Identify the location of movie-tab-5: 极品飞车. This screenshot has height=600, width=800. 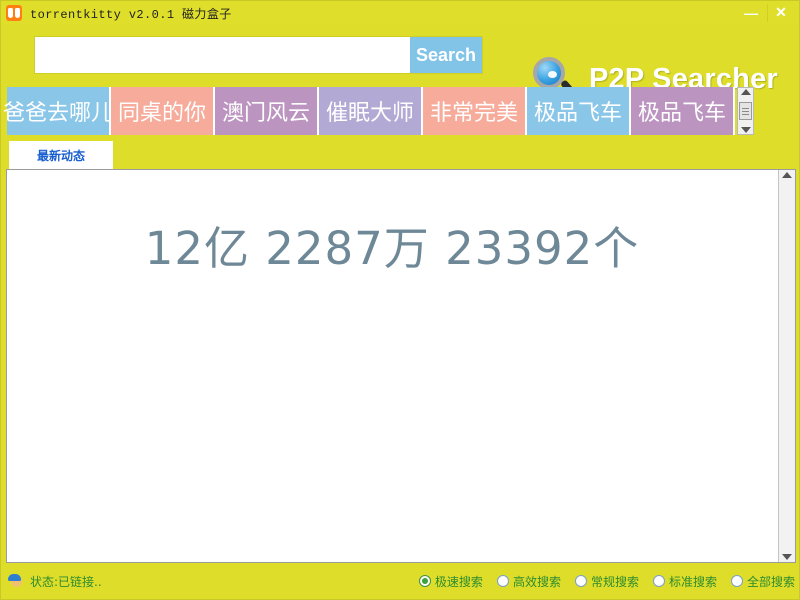
(579, 111).